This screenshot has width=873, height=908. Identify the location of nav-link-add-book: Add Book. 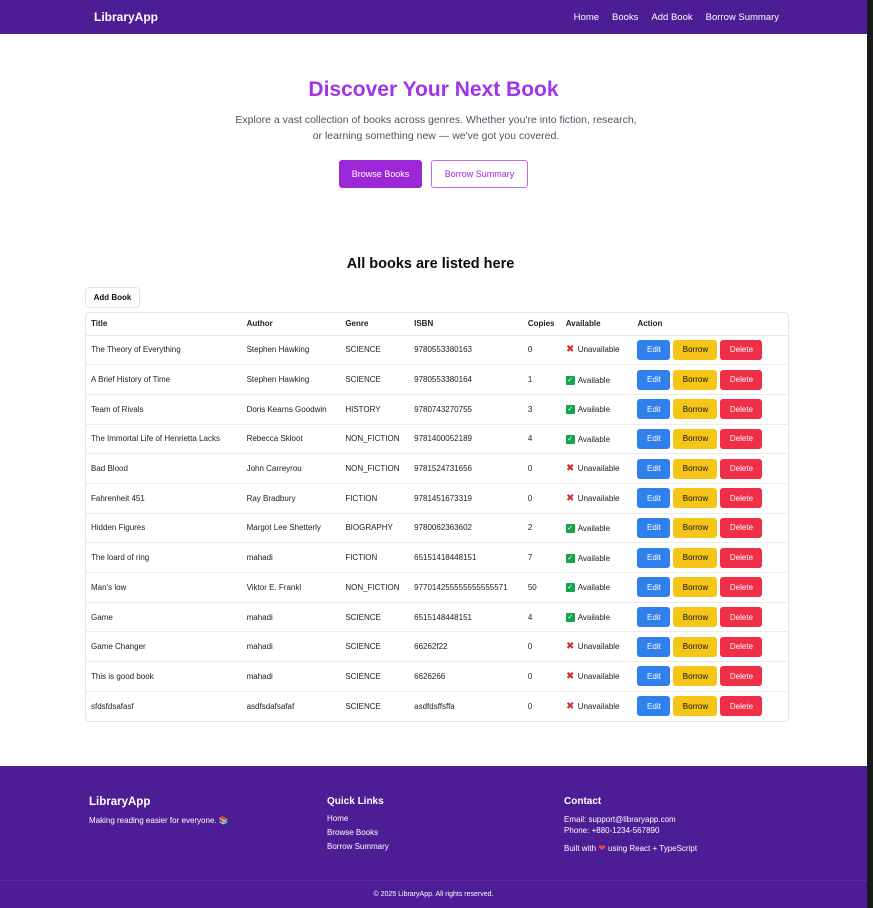
(671, 17).